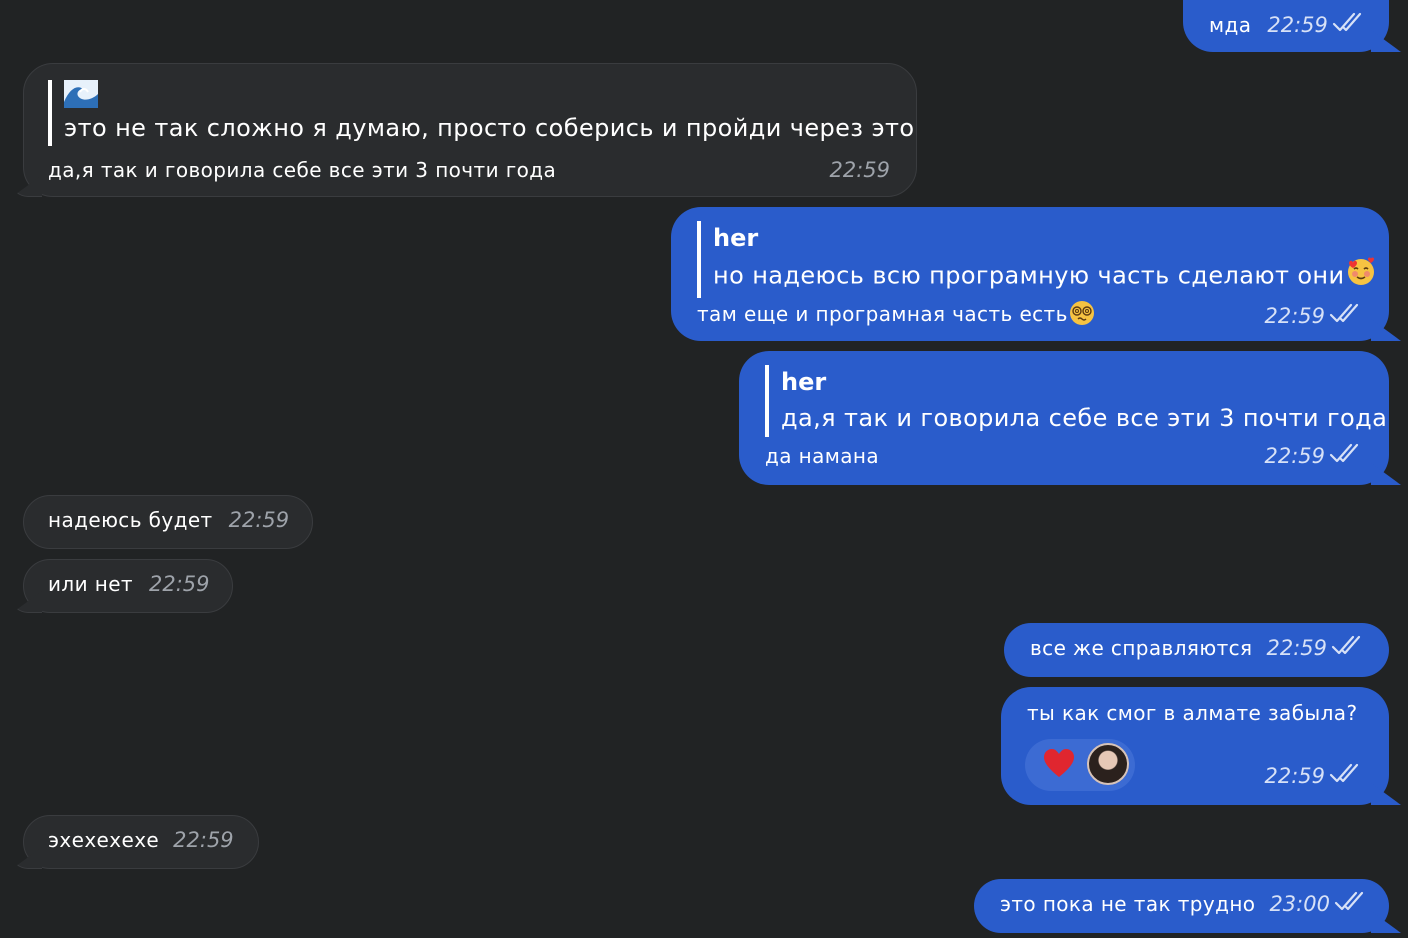  I want to click on wave-emoji-icon, so click(489, 95).